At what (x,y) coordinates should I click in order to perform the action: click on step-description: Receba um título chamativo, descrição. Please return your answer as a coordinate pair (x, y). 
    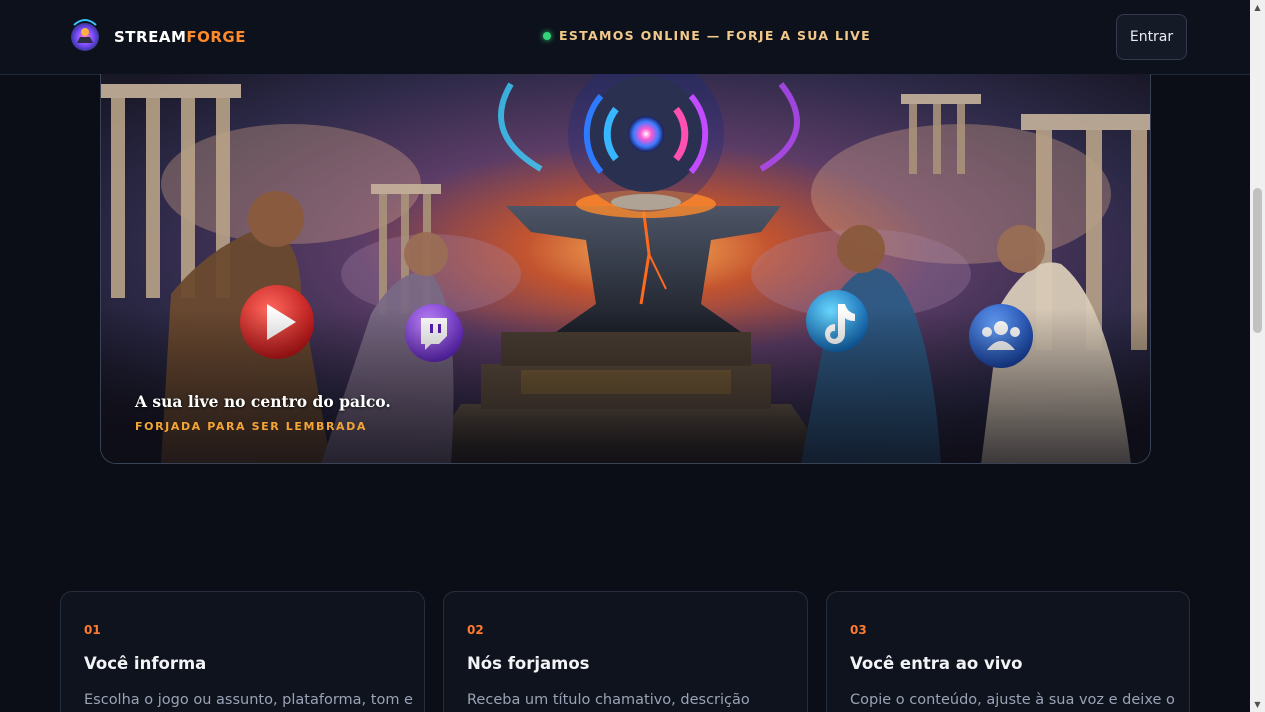
    Looking at the image, I should click on (608, 700).